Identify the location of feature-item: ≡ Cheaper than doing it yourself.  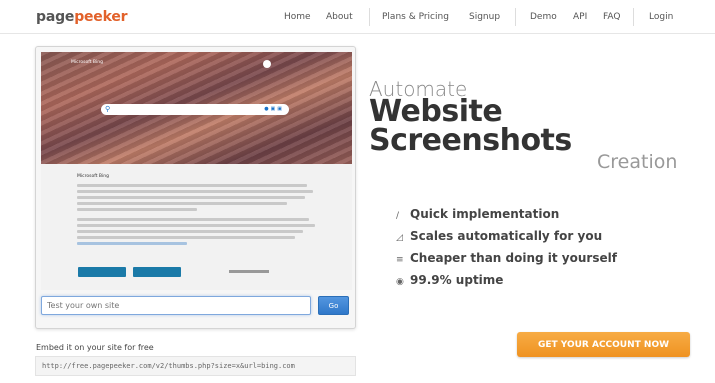
(506, 258).